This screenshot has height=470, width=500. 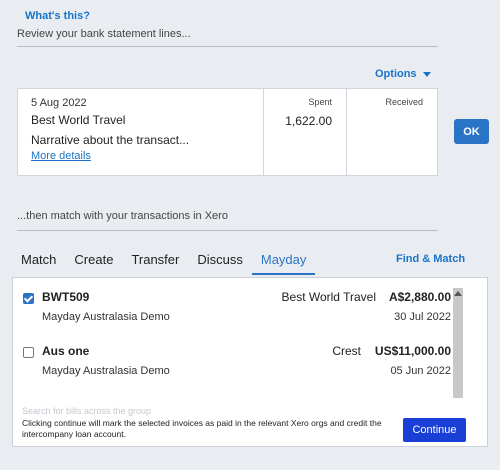 I want to click on ok-button: OK, so click(x=471, y=131).